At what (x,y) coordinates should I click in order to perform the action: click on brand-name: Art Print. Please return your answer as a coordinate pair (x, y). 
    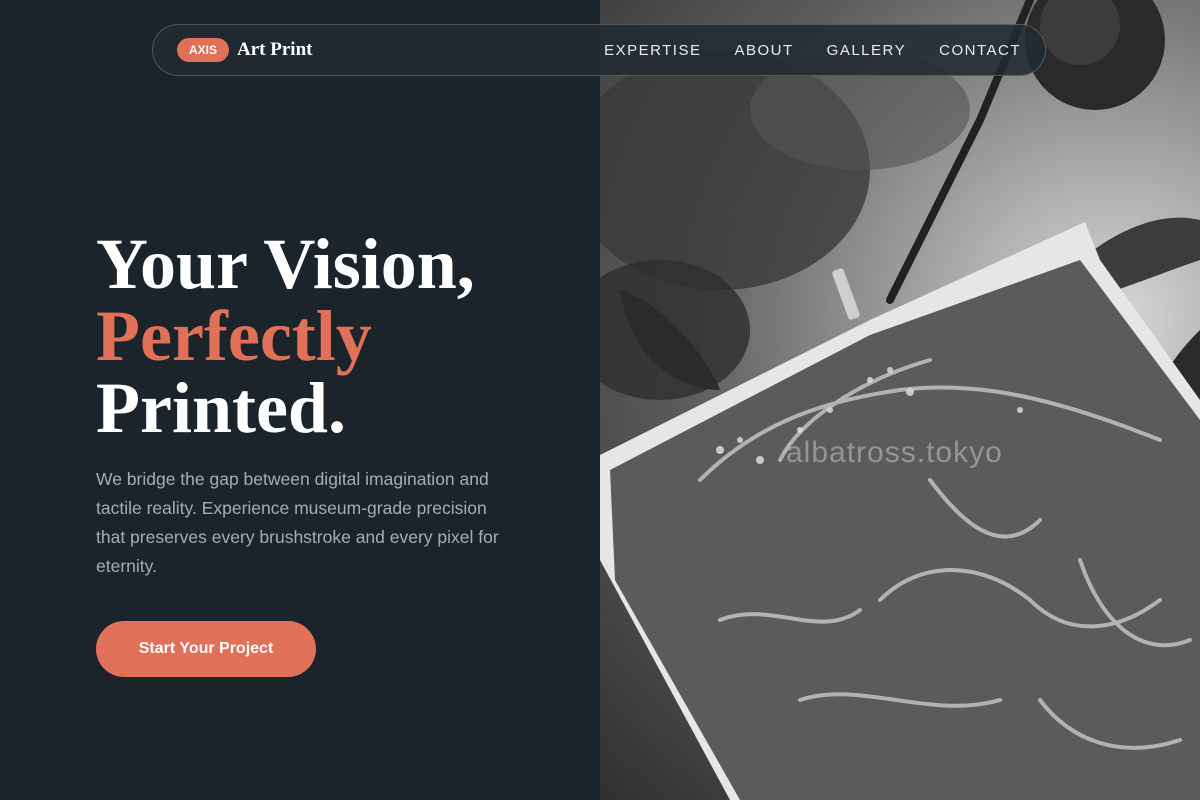
    Looking at the image, I should click on (275, 49).